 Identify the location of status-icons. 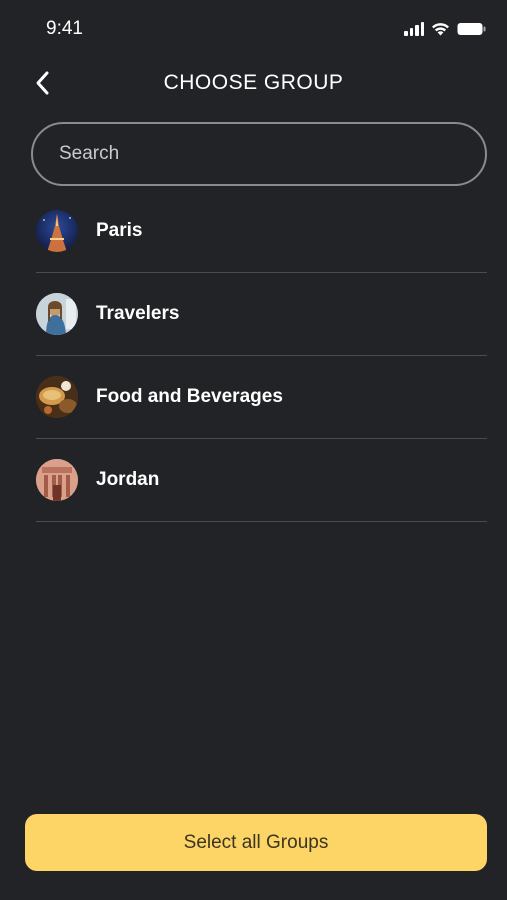
(445, 29).